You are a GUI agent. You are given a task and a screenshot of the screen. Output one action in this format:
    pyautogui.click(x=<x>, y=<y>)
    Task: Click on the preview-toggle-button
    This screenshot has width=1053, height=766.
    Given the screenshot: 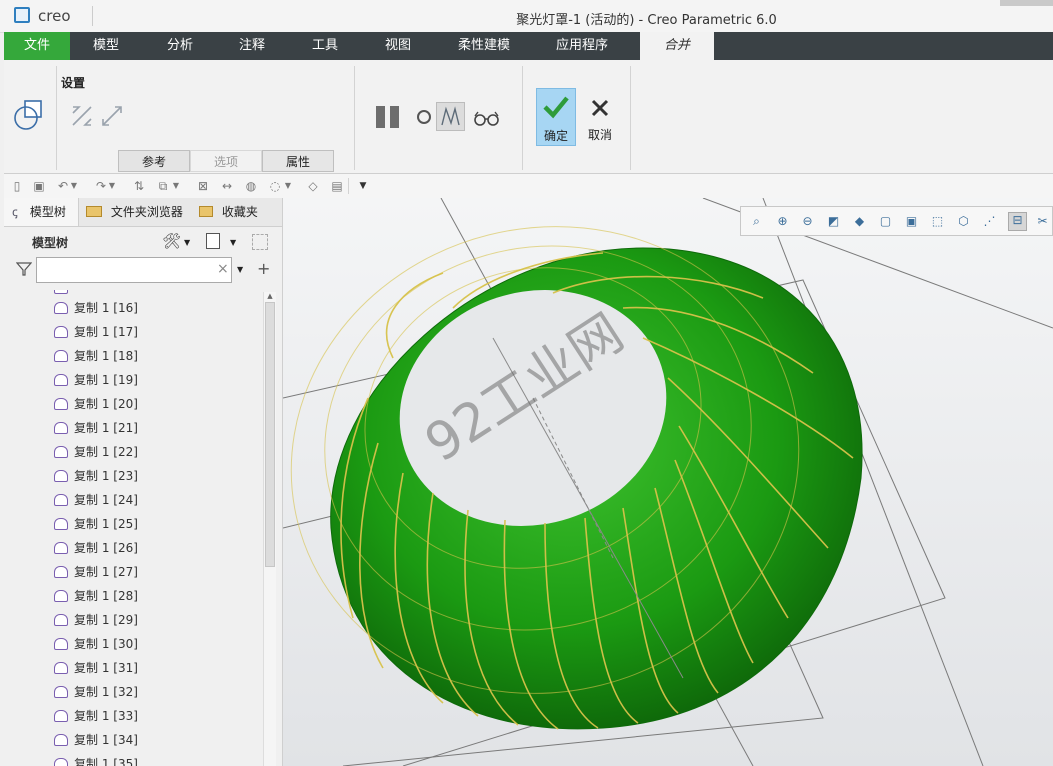 What is the action you would take?
    pyautogui.click(x=450, y=116)
    